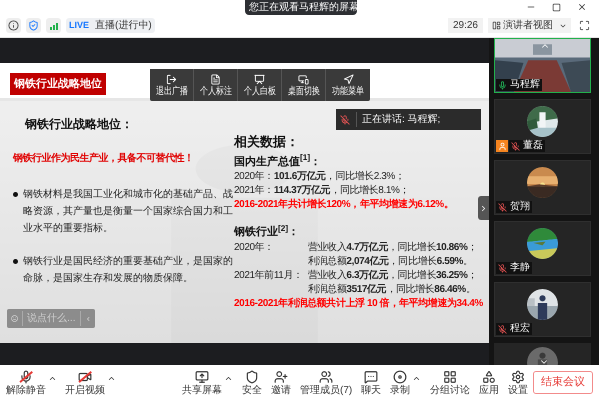 Image resolution: width=599 pixels, height=400 pixels. Describe the element at coordinates (393, 275) in the screenshot. I see `data-text: 营业收入6.3万亿元，同比增长36.25%；` at that location.